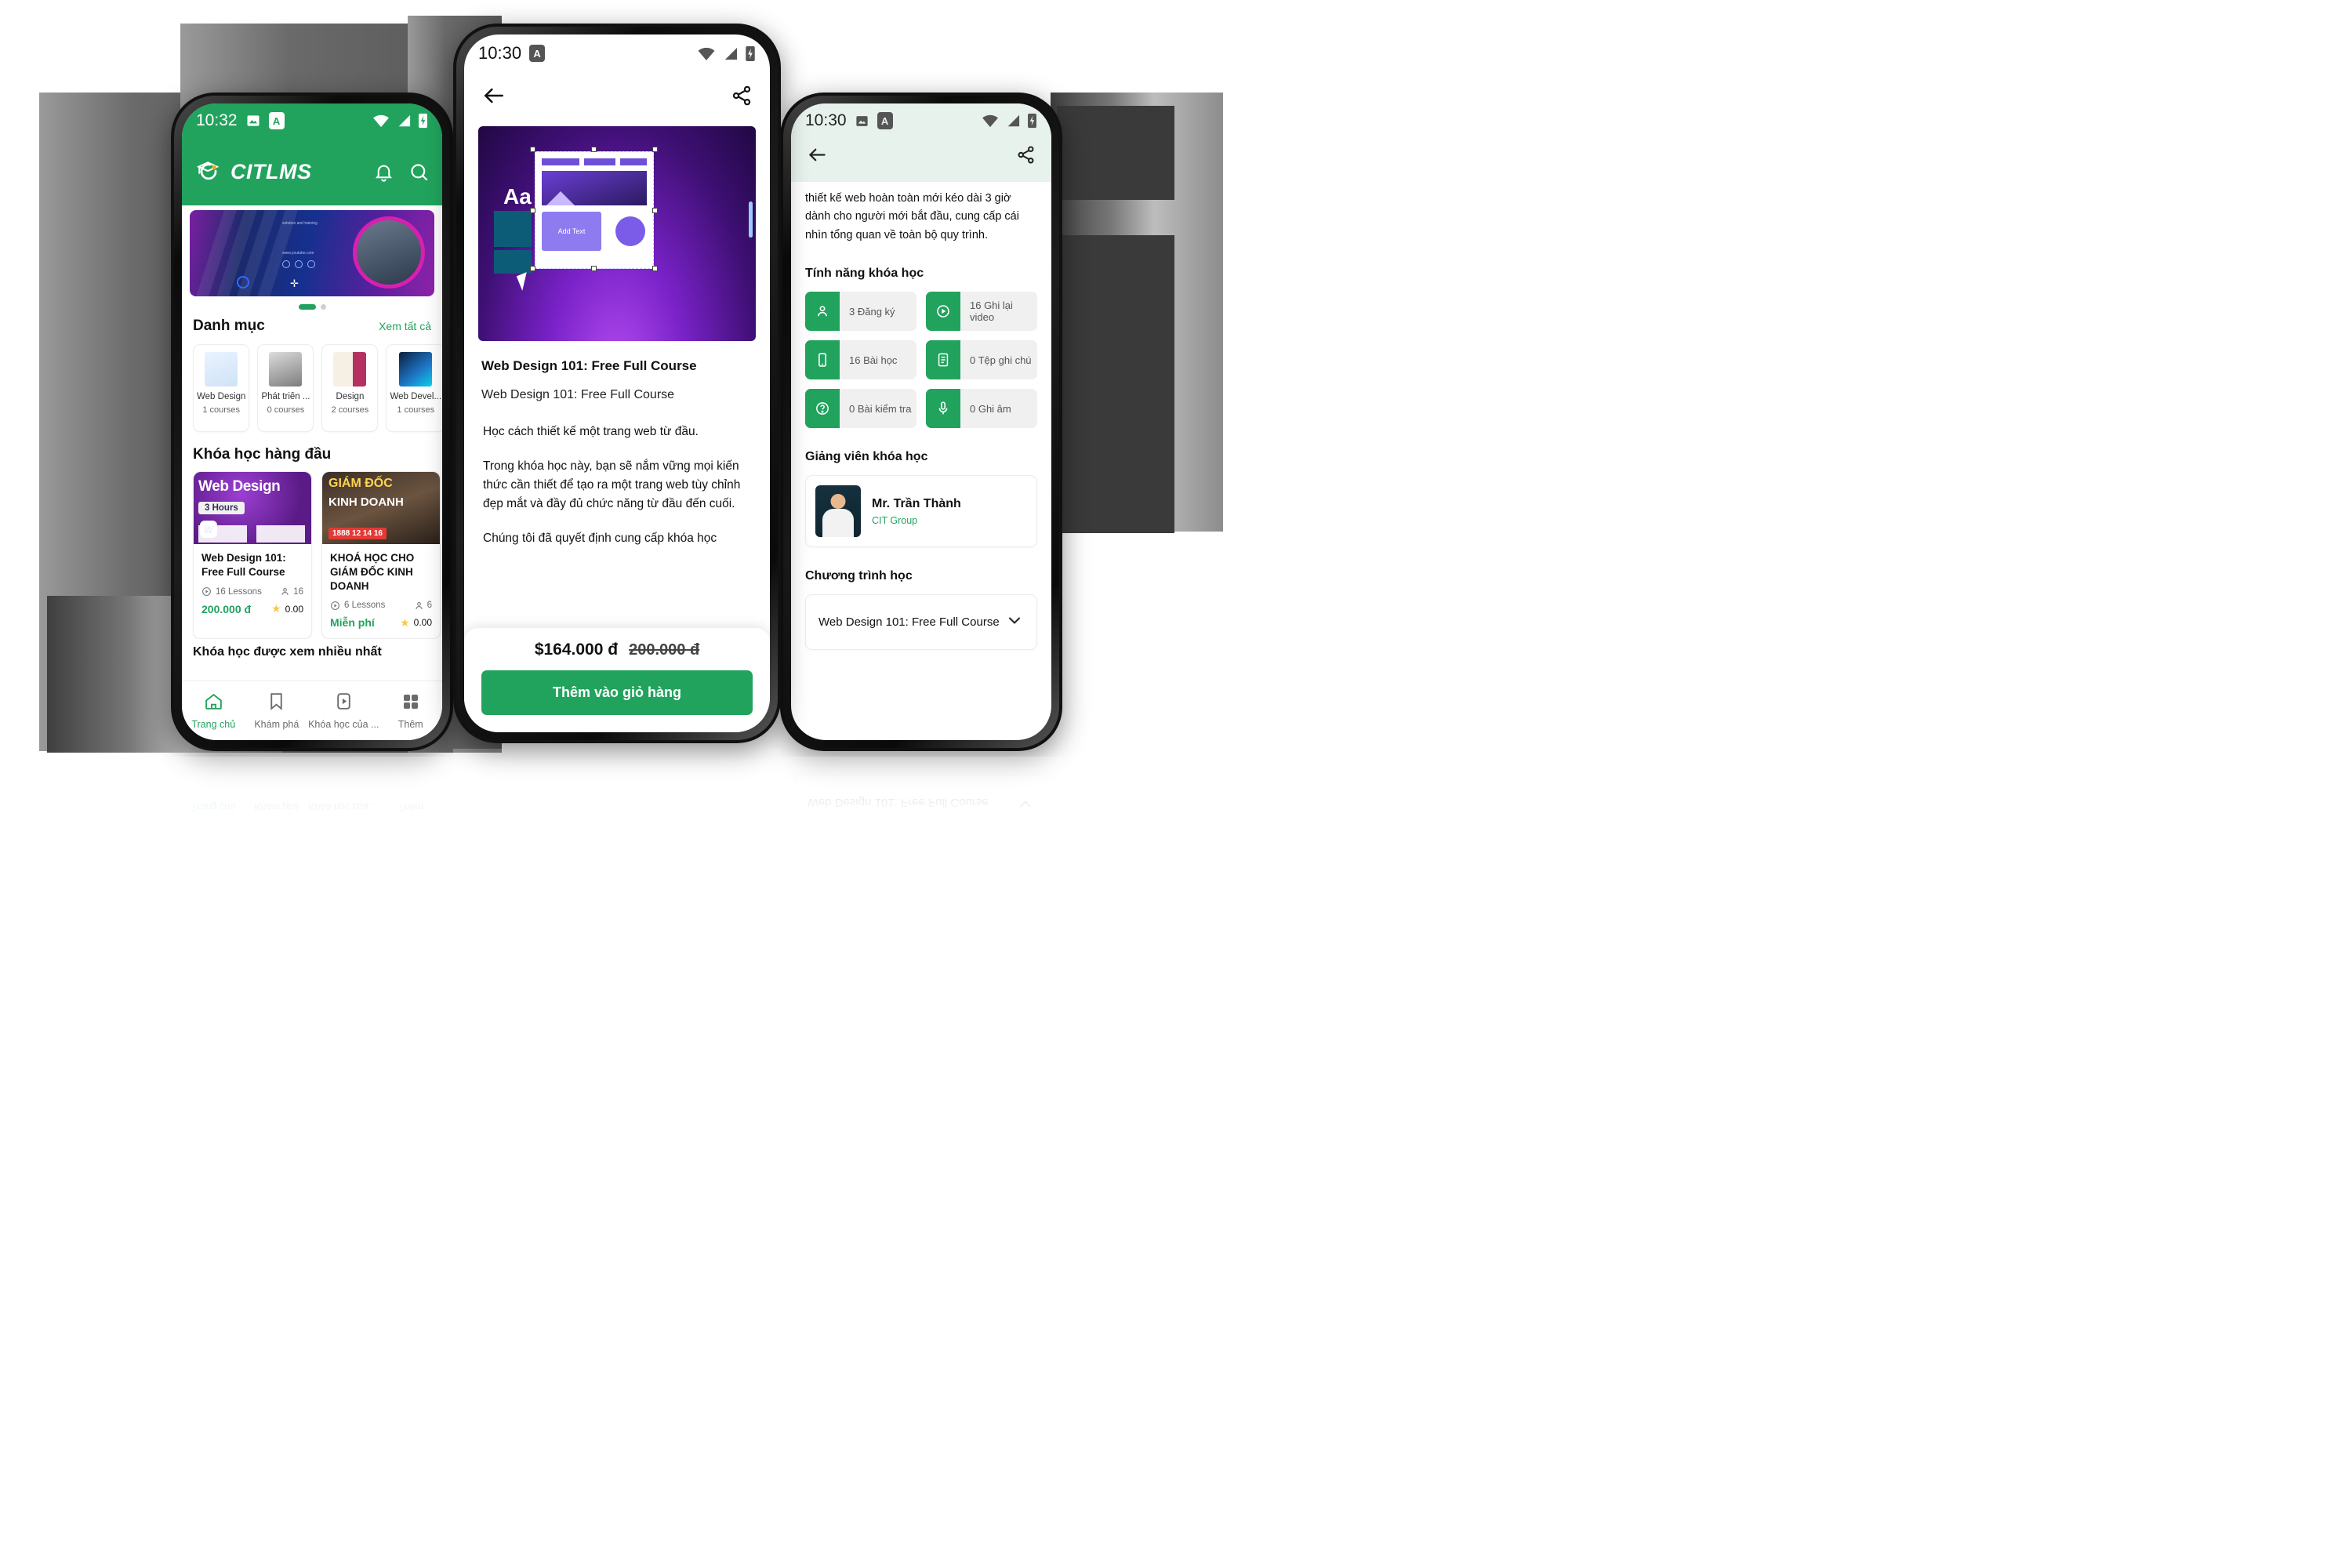 Image resolution: width=2352 pixels, height=1568 pixels. I want to click on feature-item: 0 Tệp ghi chú, so click(981, 360).